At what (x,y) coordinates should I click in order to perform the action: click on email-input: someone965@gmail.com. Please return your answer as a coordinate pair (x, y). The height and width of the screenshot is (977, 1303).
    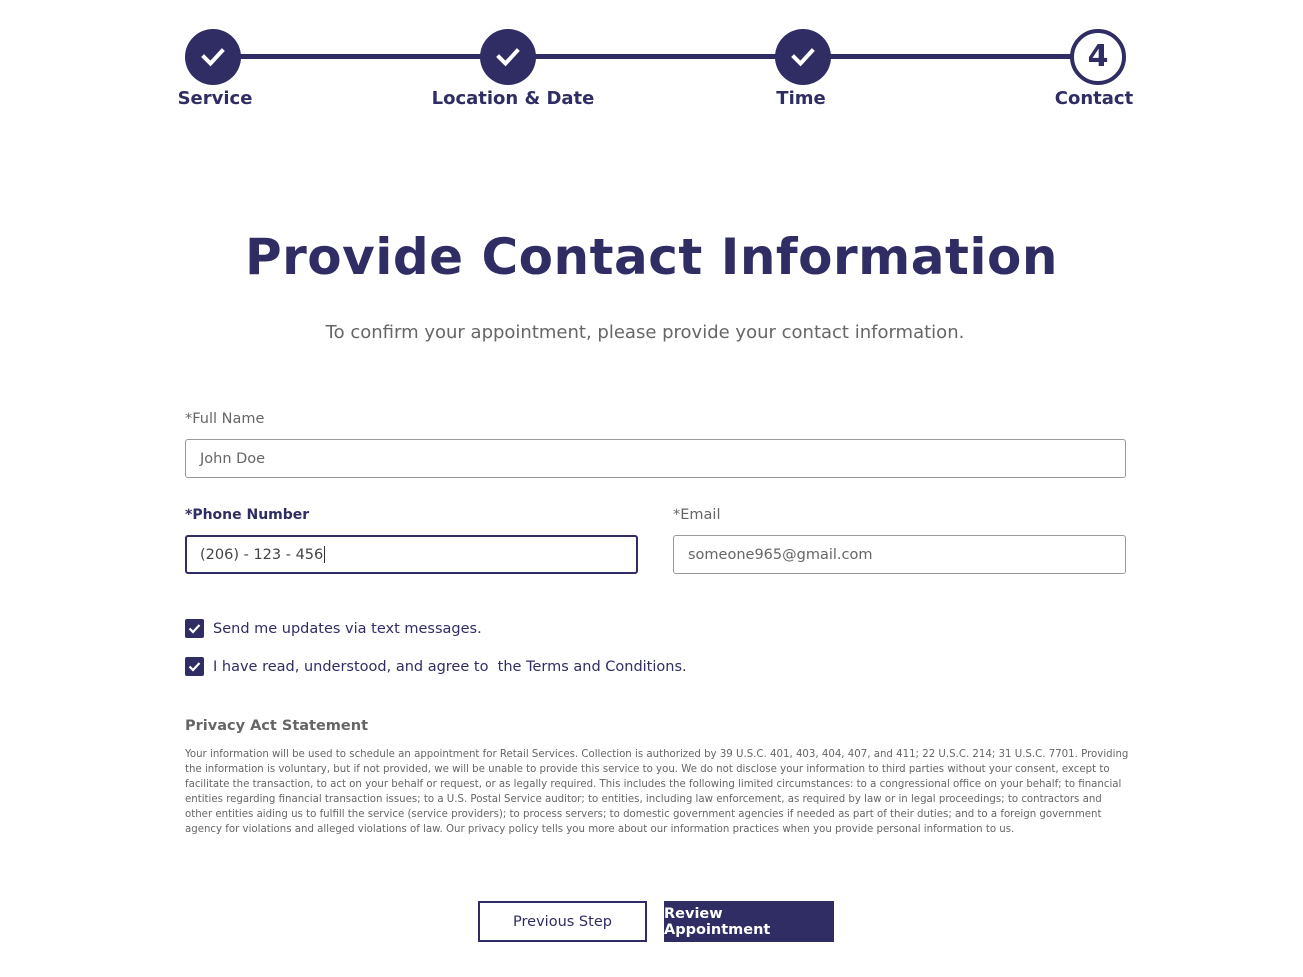
    Looking at the image, I should click on (899, 554).